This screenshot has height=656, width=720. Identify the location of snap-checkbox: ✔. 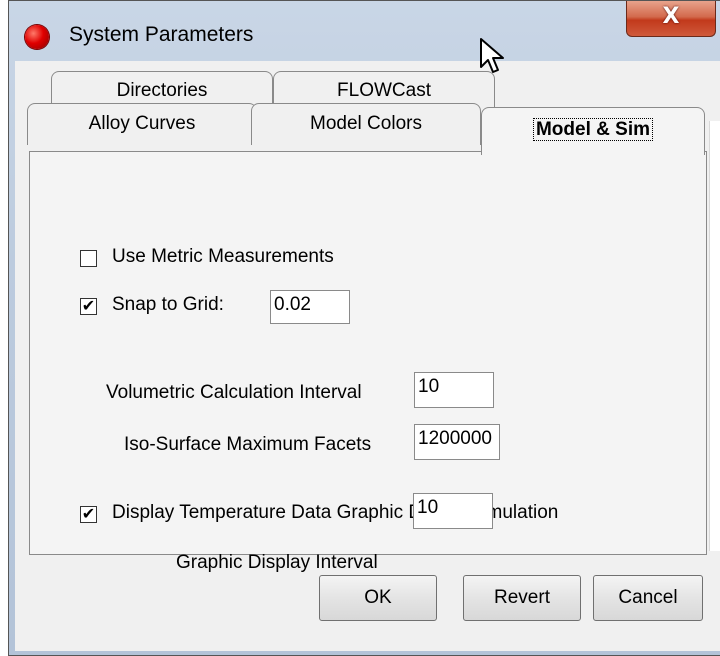
(88, 306).